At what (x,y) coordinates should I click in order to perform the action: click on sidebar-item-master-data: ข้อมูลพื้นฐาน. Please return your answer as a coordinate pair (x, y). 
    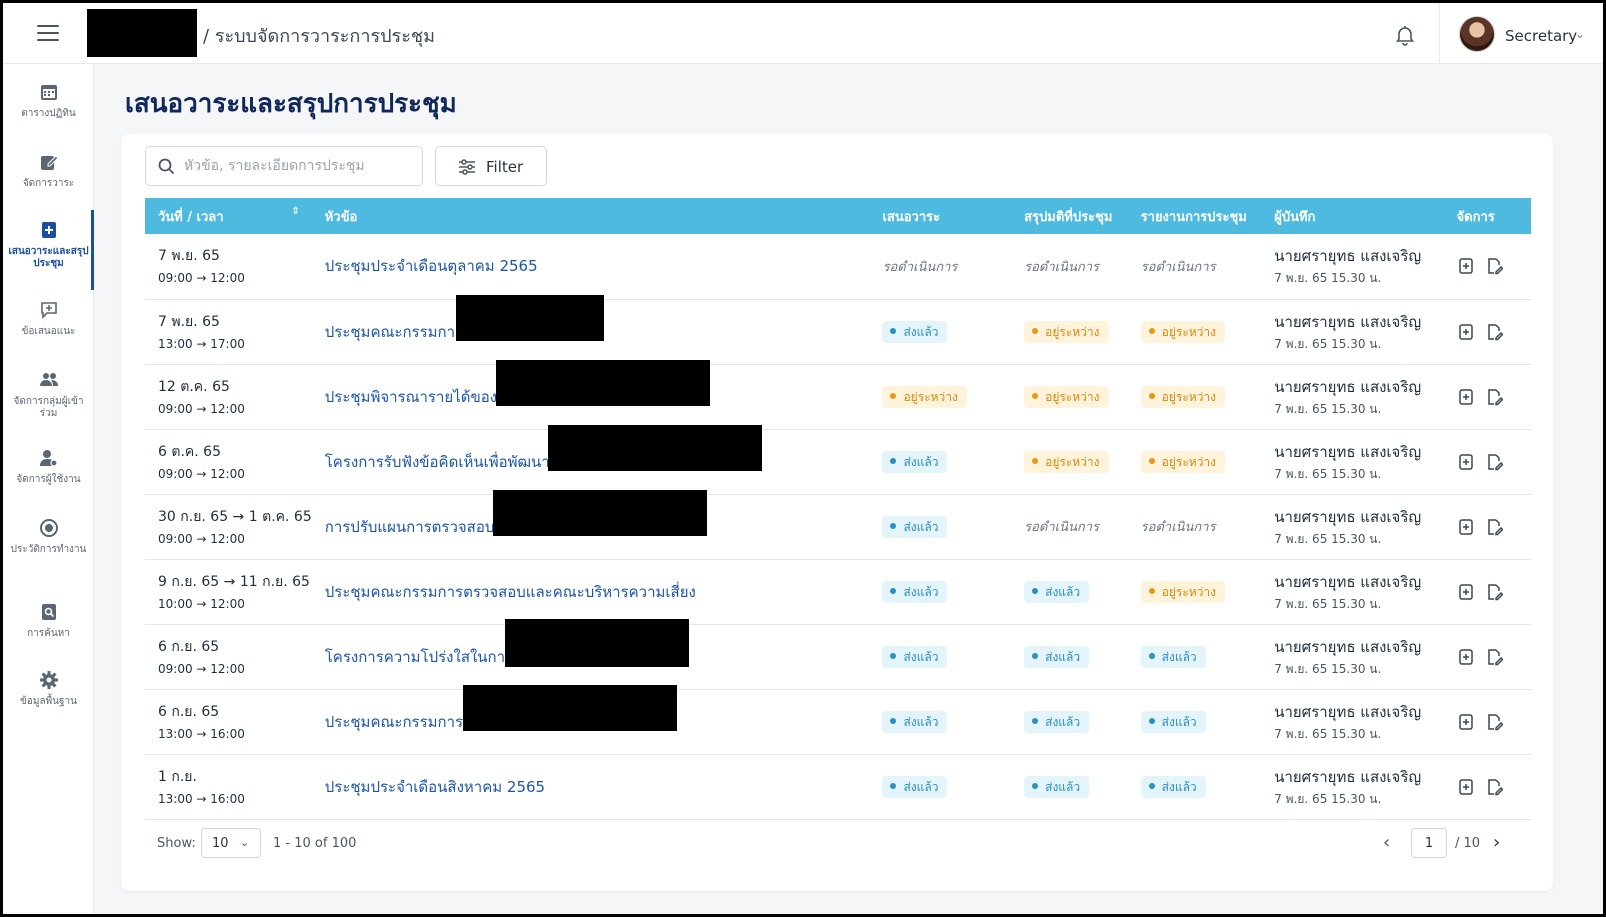
    Looking at the image, I should click on (48, 689).